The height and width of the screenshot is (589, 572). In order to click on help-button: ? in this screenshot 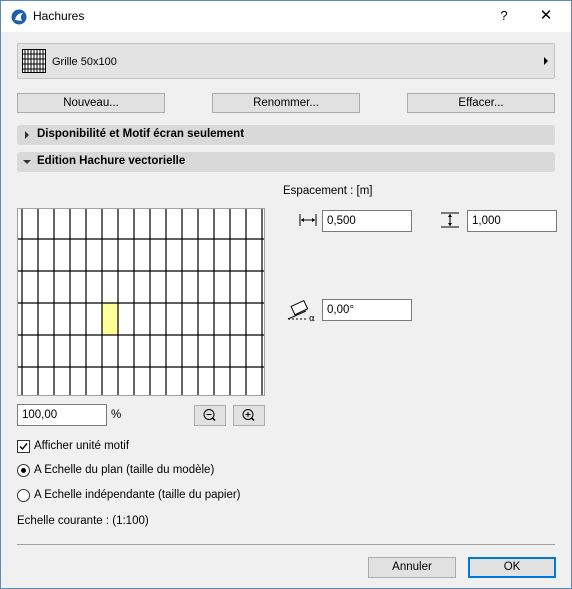, I will do `click(504, 16)`.